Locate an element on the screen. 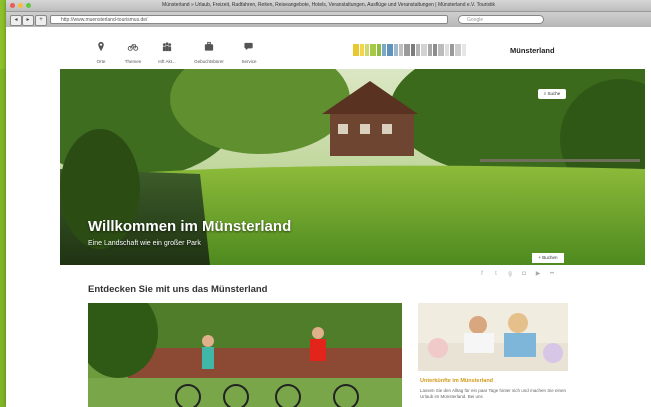  nav-item-service: Service is located at coordinates (249, 51).